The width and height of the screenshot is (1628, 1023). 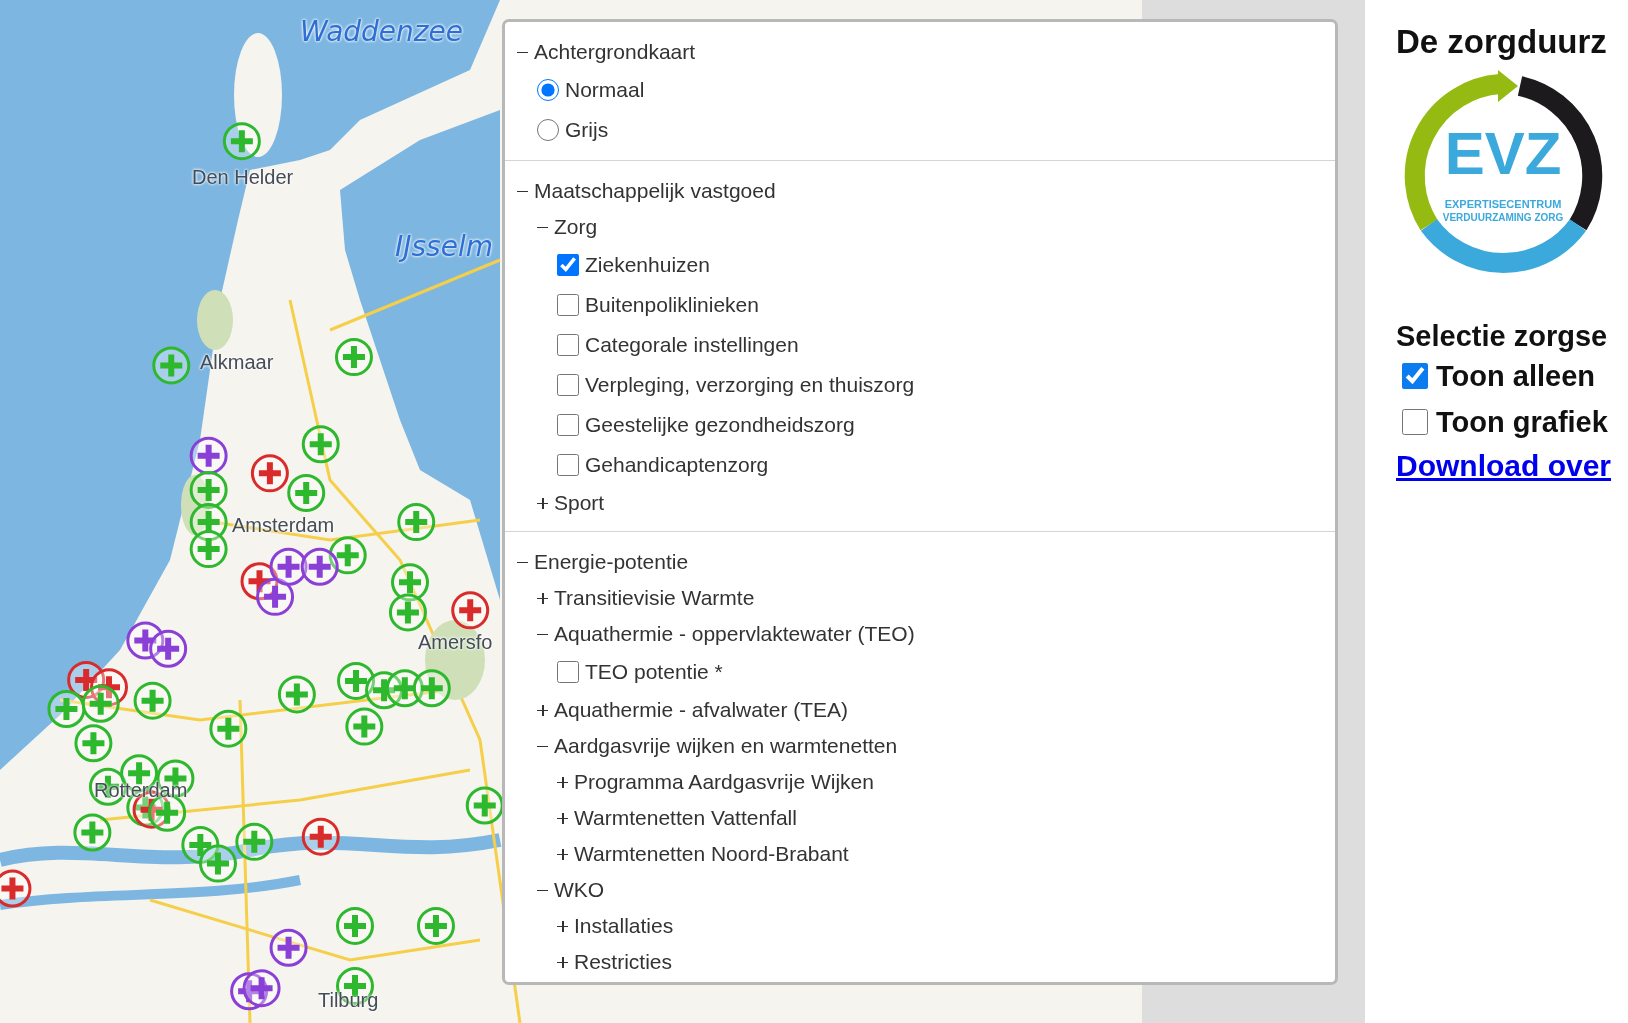 What do you see at coordinates (701, 710) in the screenshot?
I see `layer-group-label: Aquathermie - afvalwater (TEA)` at bounding box center [701, 710].